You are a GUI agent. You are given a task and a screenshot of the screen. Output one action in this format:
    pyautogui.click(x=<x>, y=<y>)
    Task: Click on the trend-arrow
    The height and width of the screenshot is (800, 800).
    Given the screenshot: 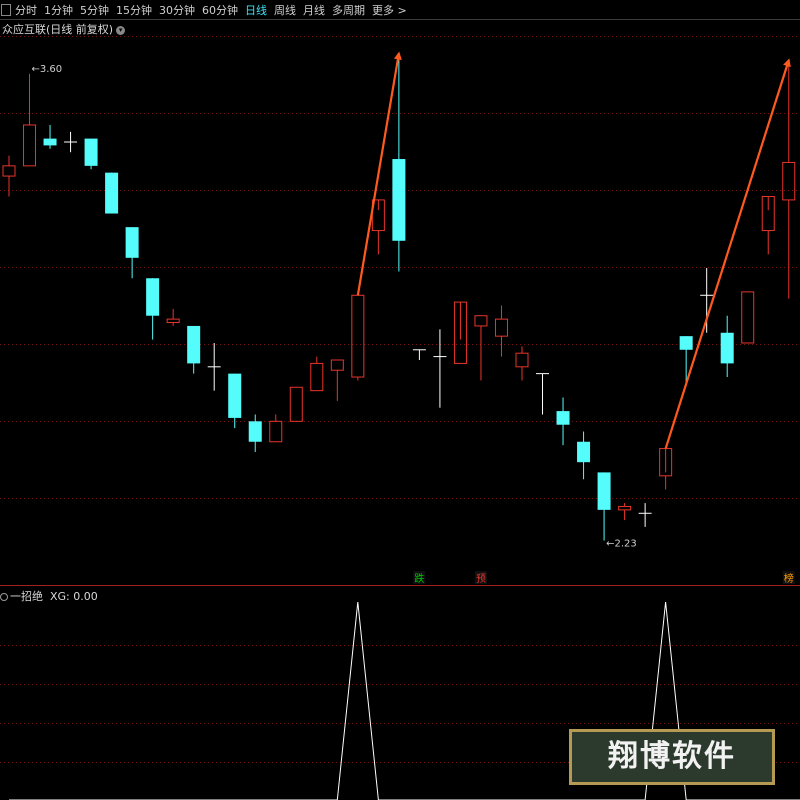 What is the action you would take?
    pyautogui.click(x=727, y=253)
    